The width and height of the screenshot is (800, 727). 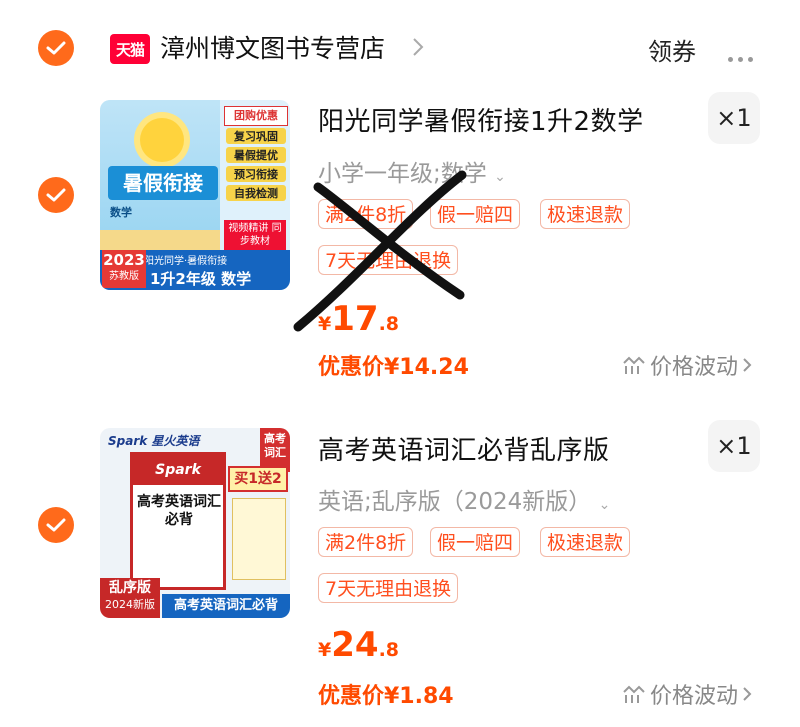 What do you see at coordinates (475, 542) in the screenshot?
I see `service-tag: 假一赔四` at bounding box center [475, 542].